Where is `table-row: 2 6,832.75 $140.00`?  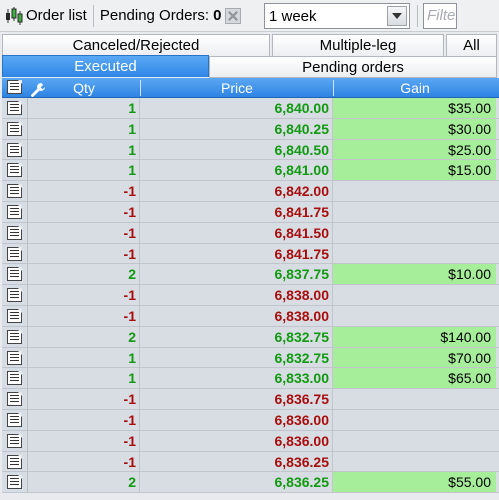 table-row: 2 6,832.75 $140.00 is located at coordinates (250, 337).